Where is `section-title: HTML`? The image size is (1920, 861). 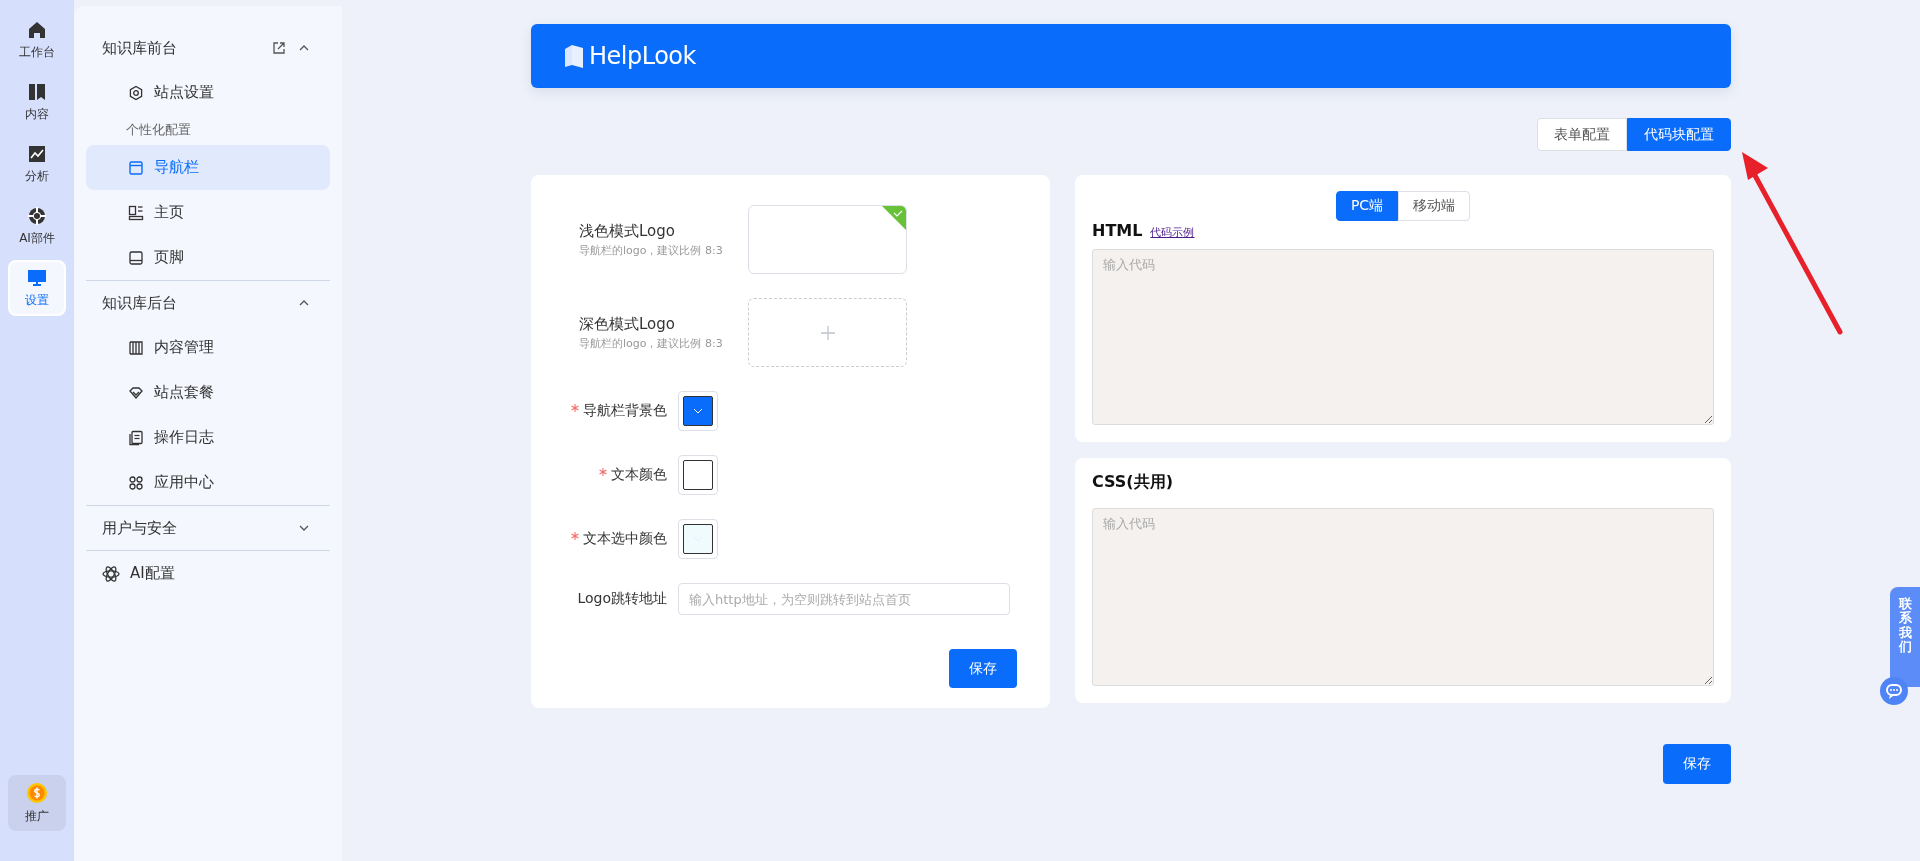 section-title: HTML is located at coordinates (1117, 230).